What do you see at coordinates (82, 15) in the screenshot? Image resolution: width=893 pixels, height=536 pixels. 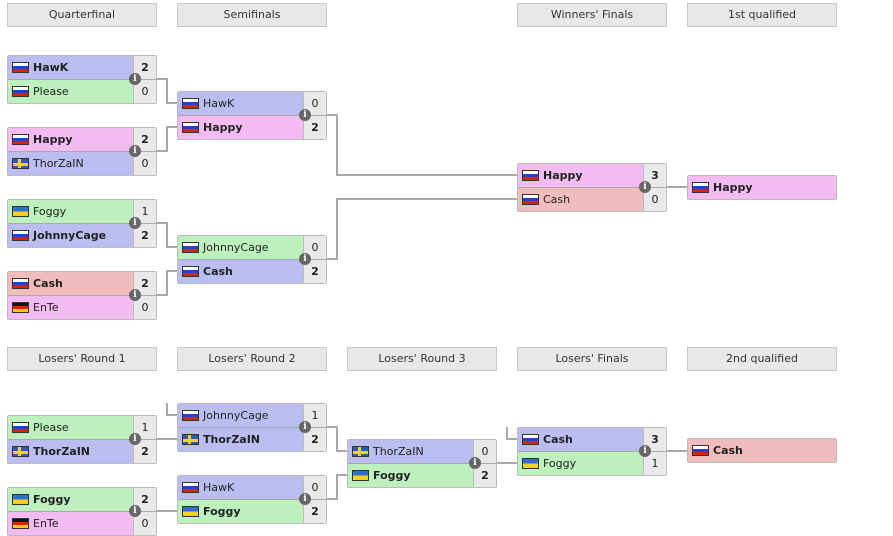 I see `round-header: Quarterfinal` at bounding box center [82, 15].